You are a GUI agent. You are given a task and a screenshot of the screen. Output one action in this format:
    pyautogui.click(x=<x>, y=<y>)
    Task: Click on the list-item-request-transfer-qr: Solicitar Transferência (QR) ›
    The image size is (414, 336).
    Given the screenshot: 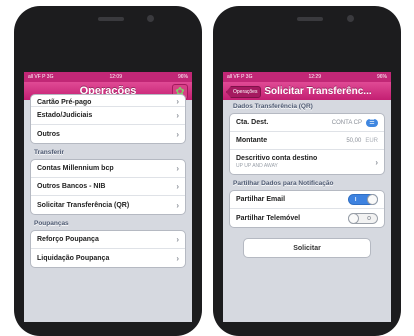 What is the action you would take?
    pyautogui.click(x=108, y=205)
    